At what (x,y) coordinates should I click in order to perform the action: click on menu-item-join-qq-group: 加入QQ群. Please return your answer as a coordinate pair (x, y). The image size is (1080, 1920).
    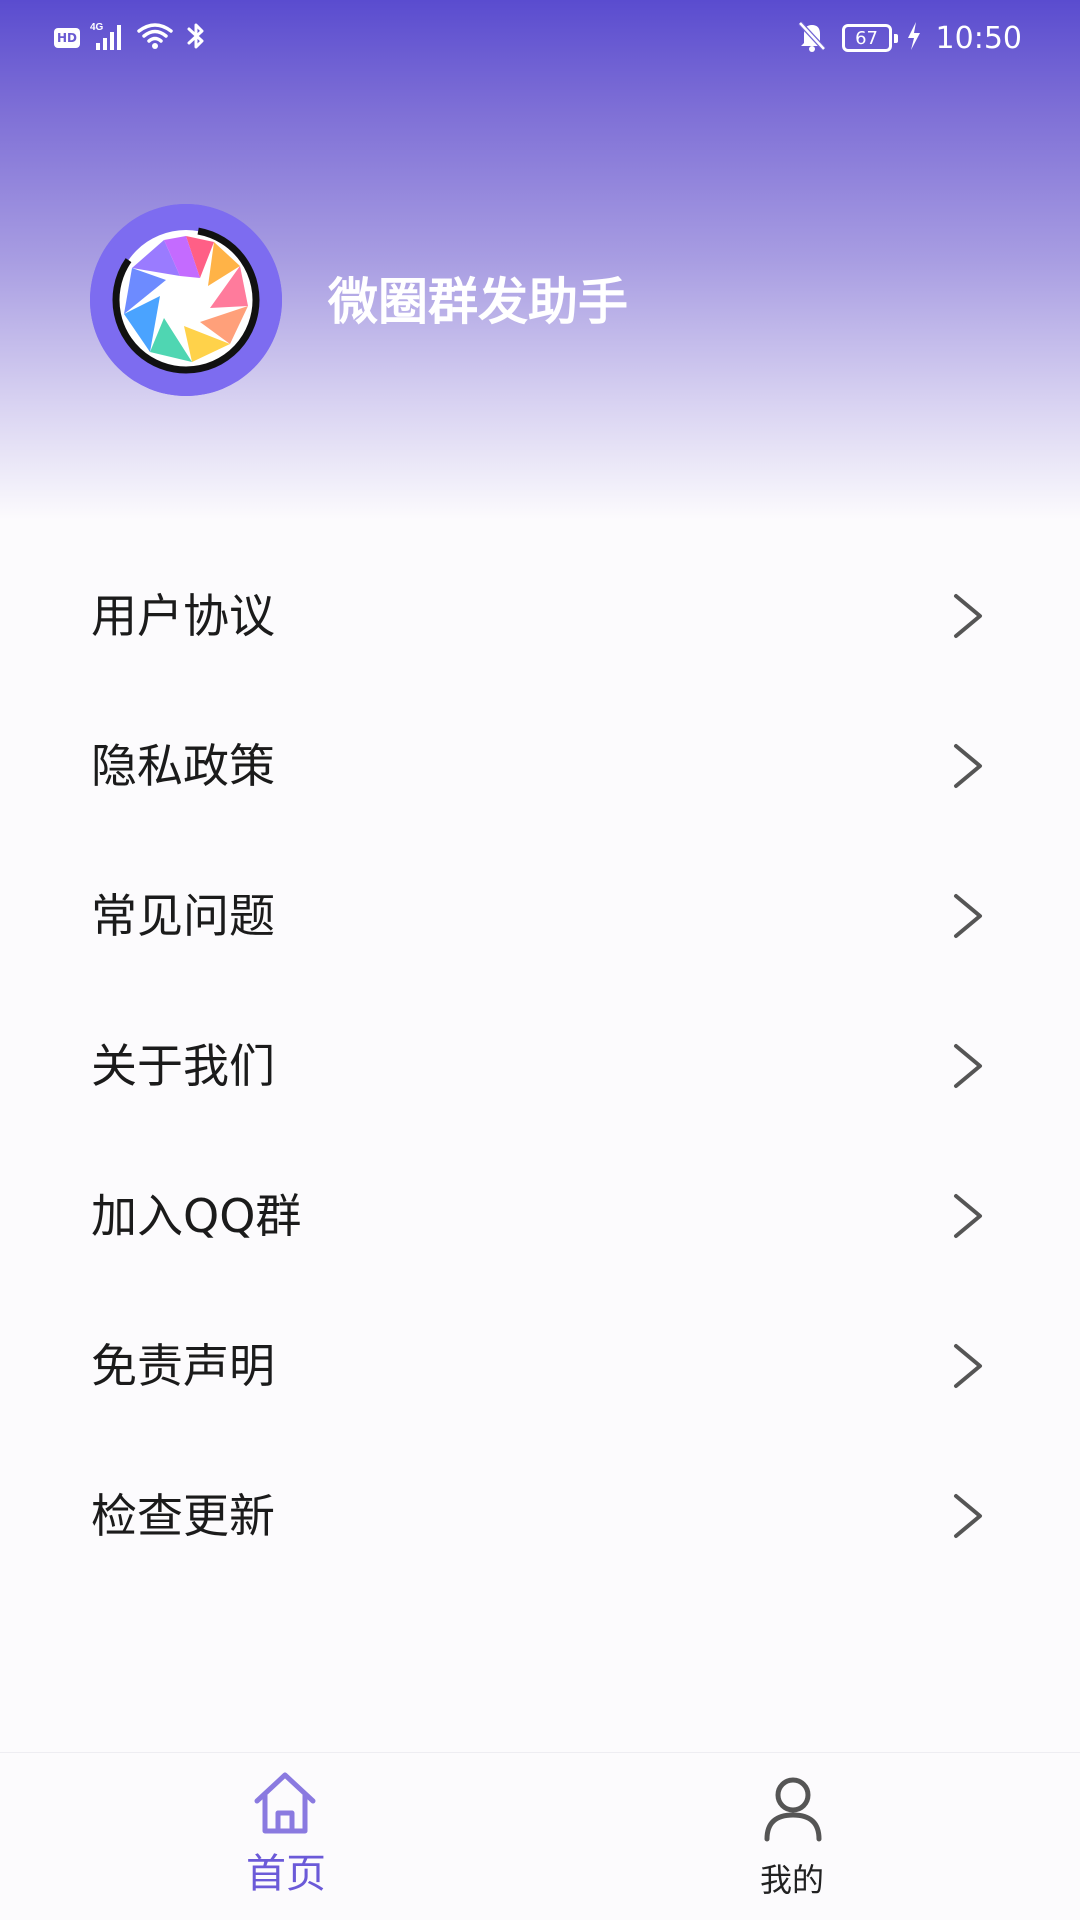
    Looking at the image, I should click on (540, 1215).